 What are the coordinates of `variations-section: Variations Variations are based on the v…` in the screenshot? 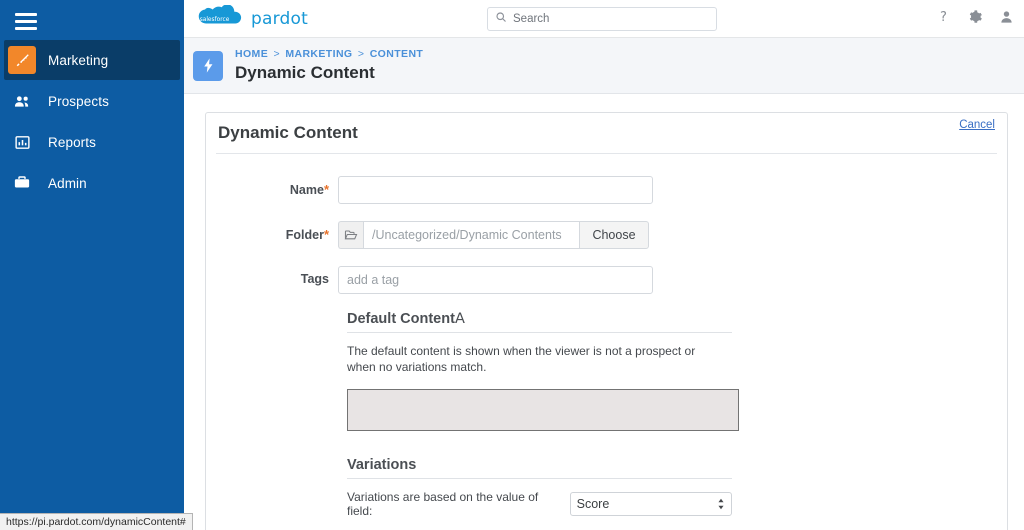 It's located at (539, 493).